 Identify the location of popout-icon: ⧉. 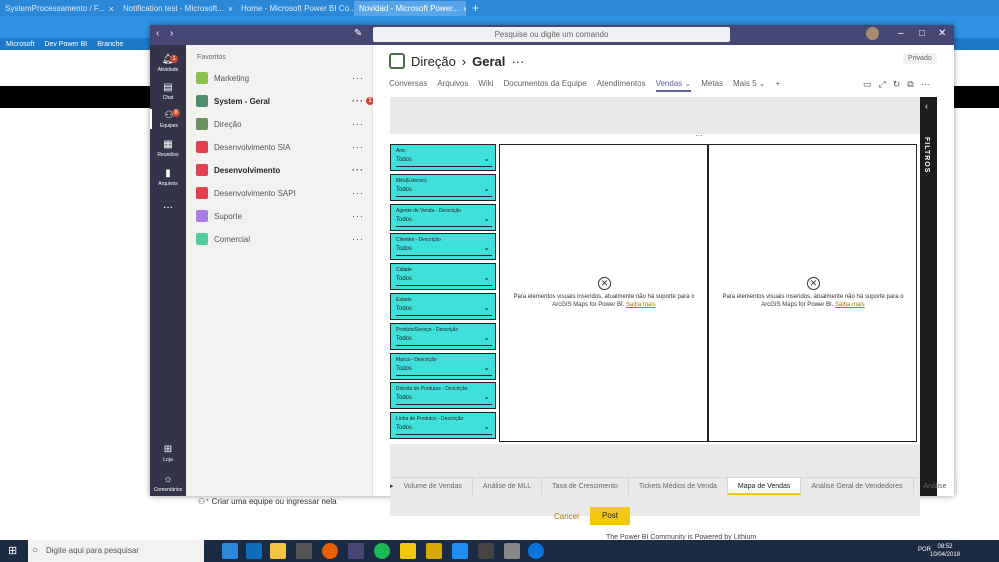
(910, 84).